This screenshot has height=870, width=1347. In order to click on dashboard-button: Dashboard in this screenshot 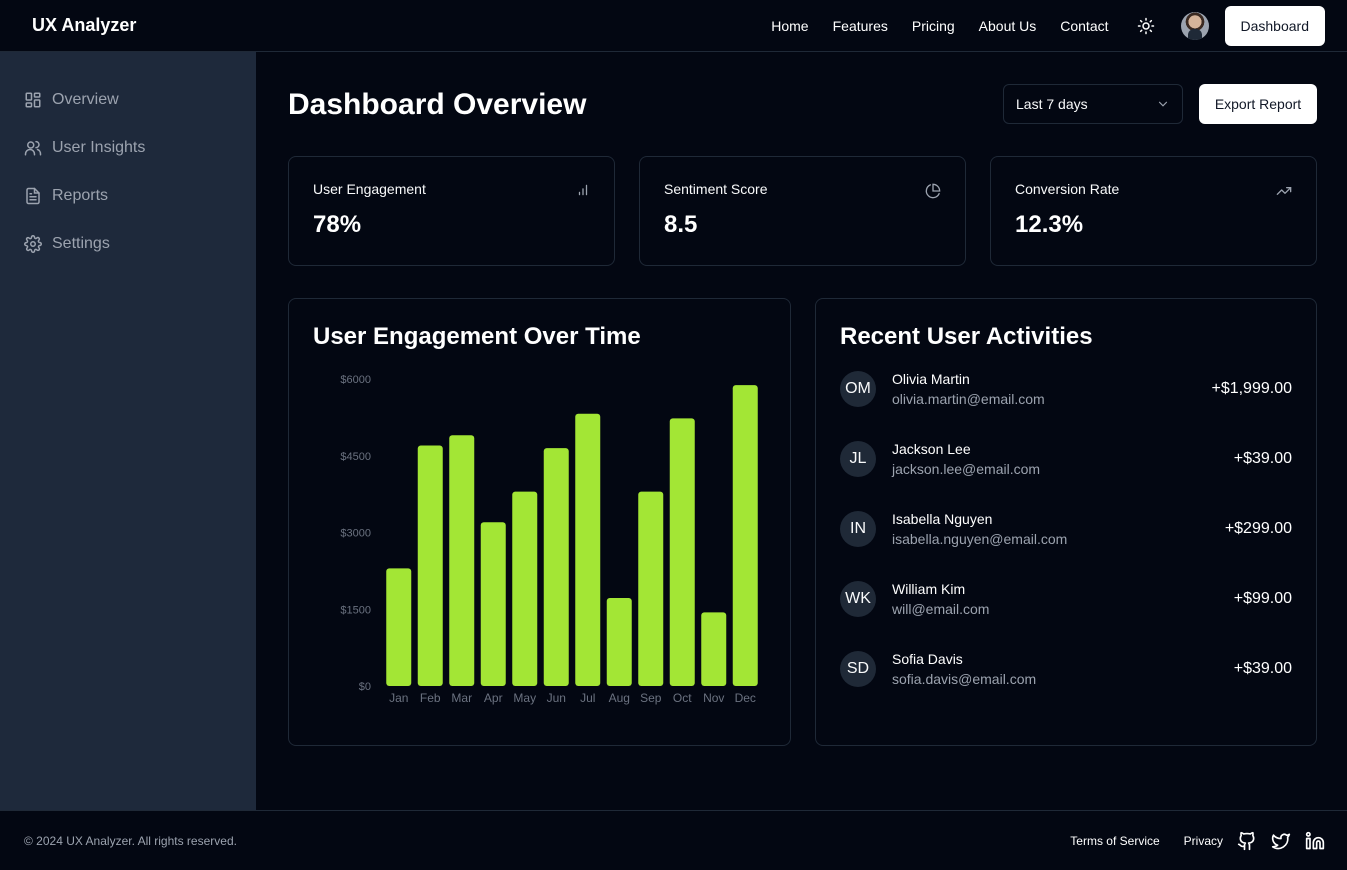, I will do `click(1274, 25)`.